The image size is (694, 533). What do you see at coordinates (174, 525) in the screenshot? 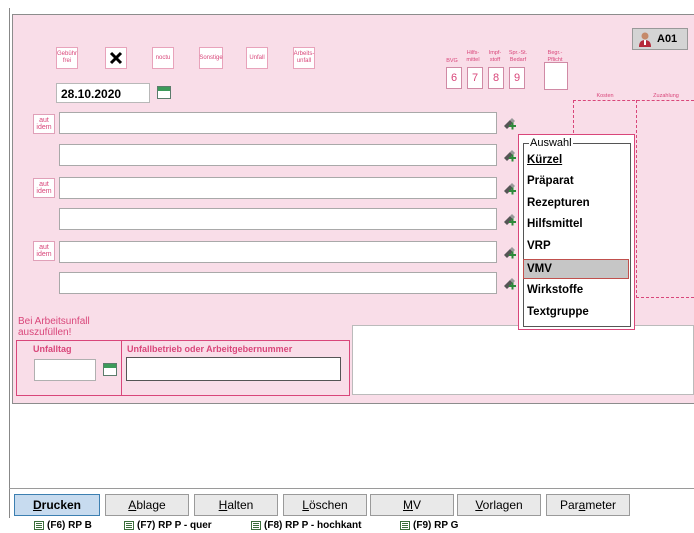
I see `fkey-f7-label: (F7) RP P - quer` at bounding box center [174, 525].